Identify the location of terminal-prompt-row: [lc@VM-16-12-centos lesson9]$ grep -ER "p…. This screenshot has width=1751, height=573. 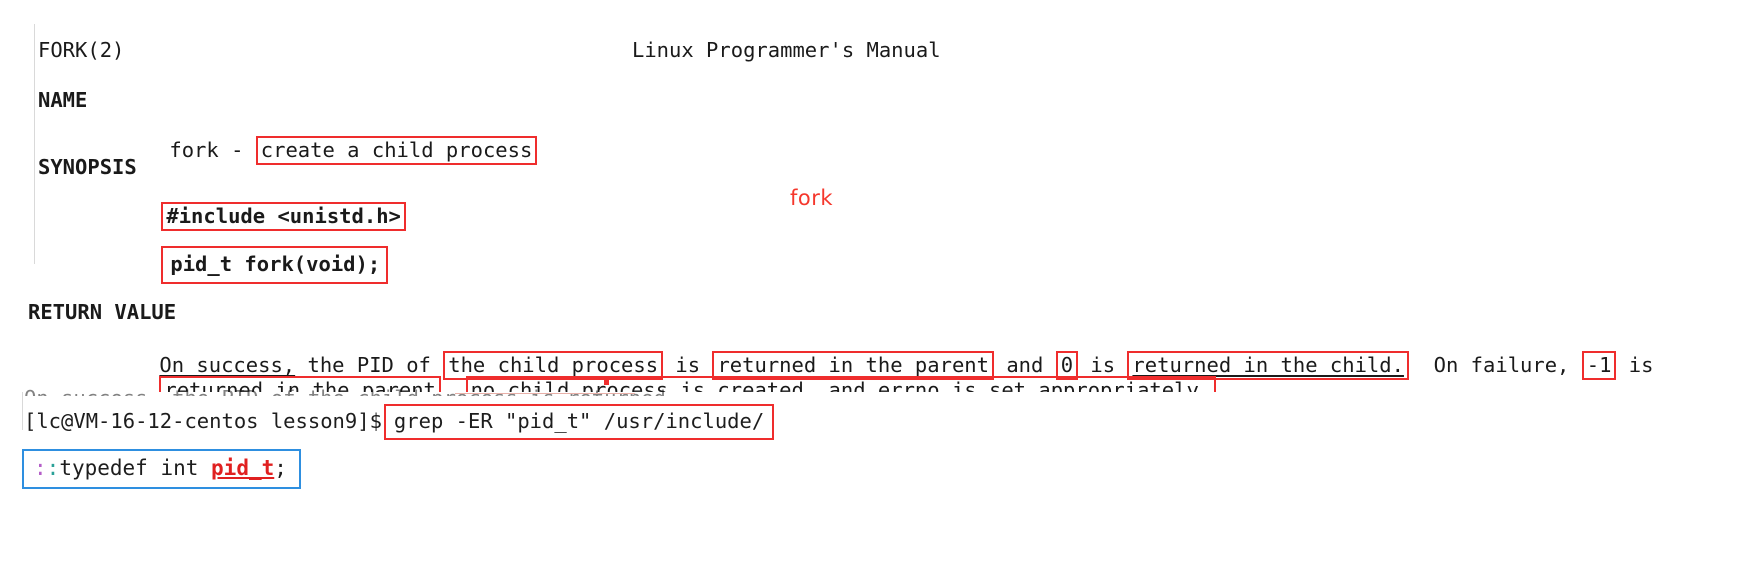
(399, 422).